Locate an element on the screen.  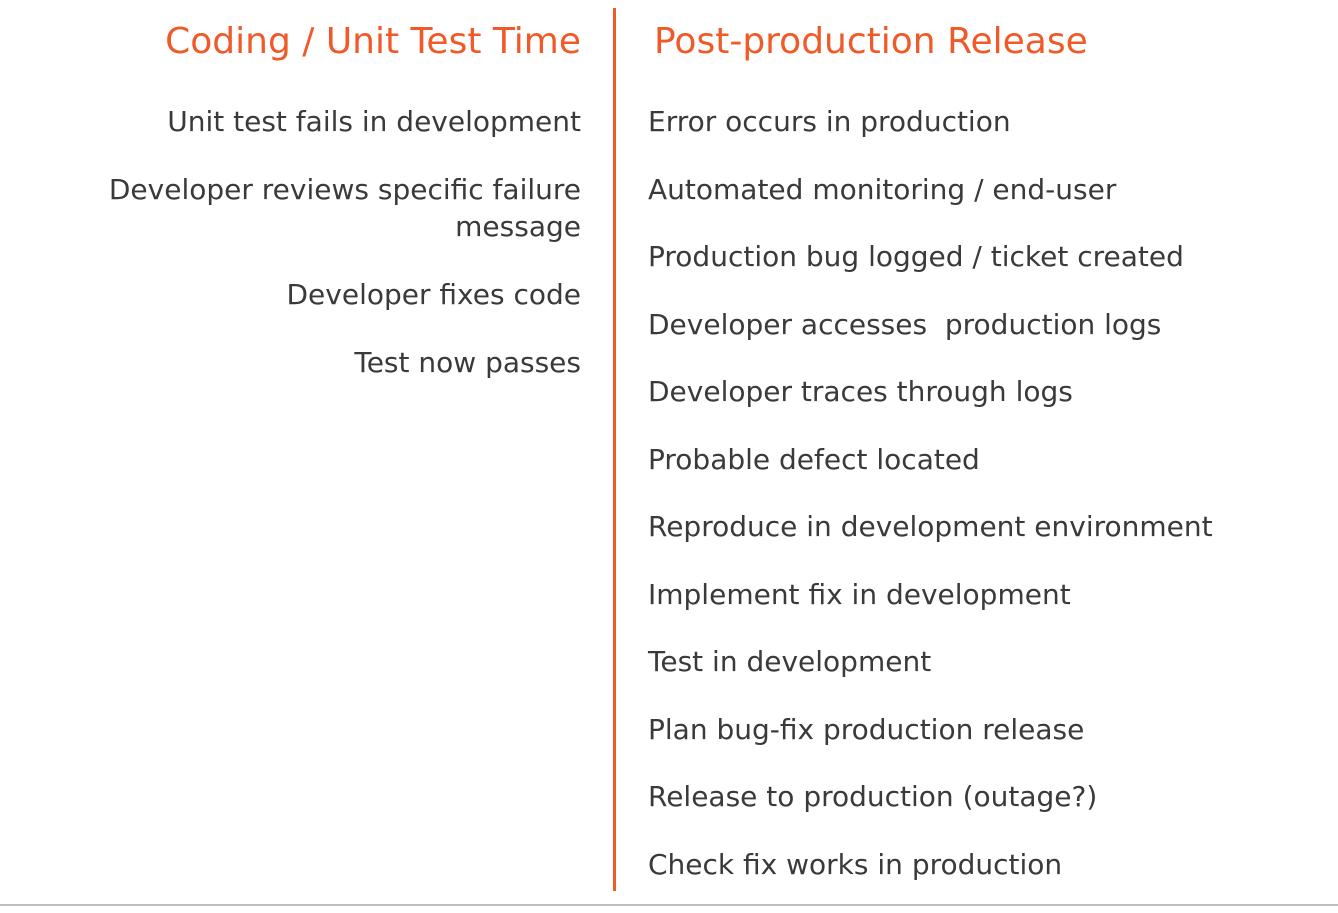
right-list-item: Check fix works in production is located at coordinates (855, 864).